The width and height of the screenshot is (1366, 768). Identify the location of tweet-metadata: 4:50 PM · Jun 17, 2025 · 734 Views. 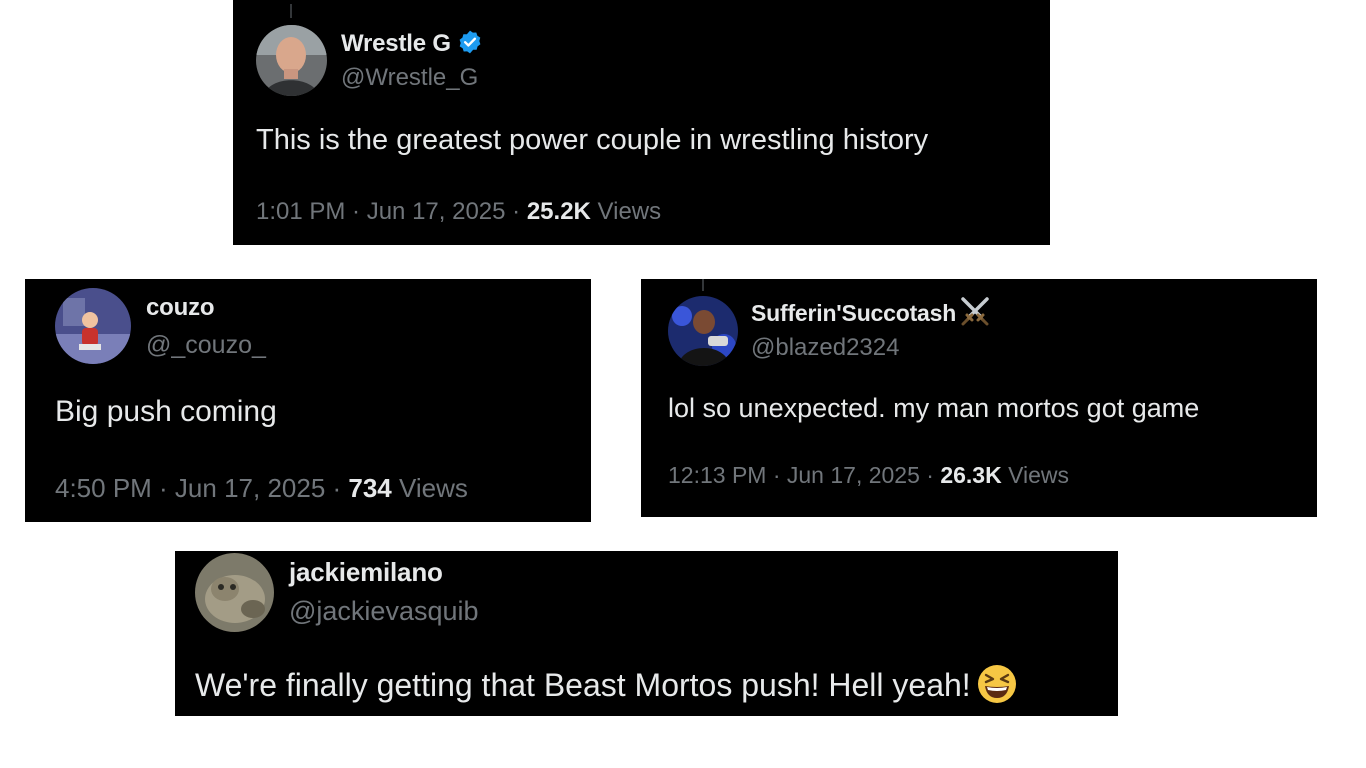
(261, 488).